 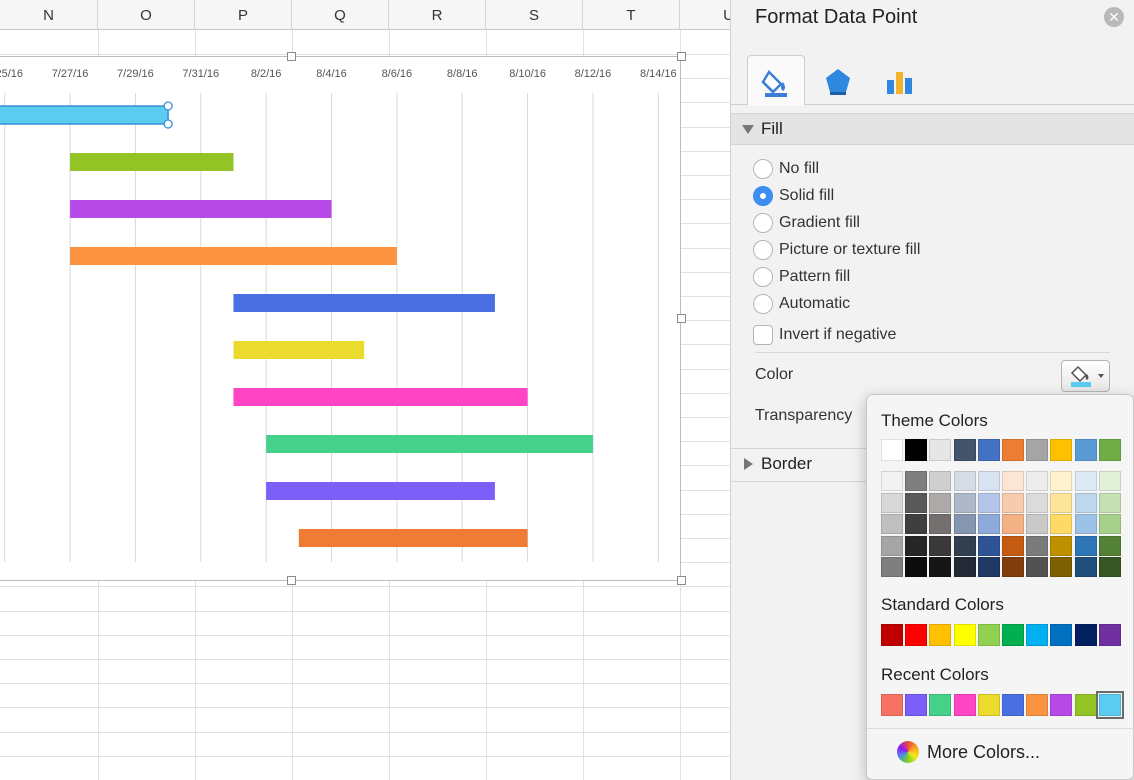 What do you see at coordinates (705, 15) in the screenshot?
I see `column-header-u: U` at bounding box center [705, 15].